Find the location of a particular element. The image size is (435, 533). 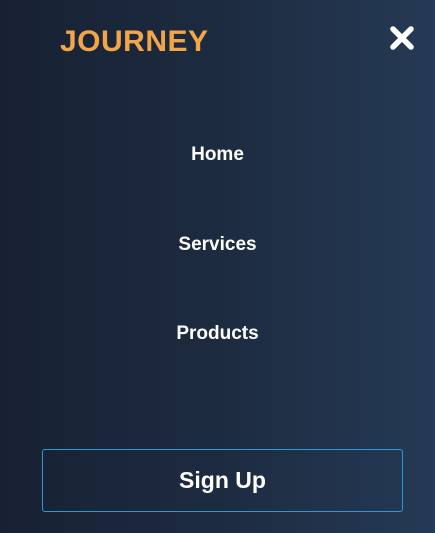

nav-item-services: Services is located at coordinates (217, 245).